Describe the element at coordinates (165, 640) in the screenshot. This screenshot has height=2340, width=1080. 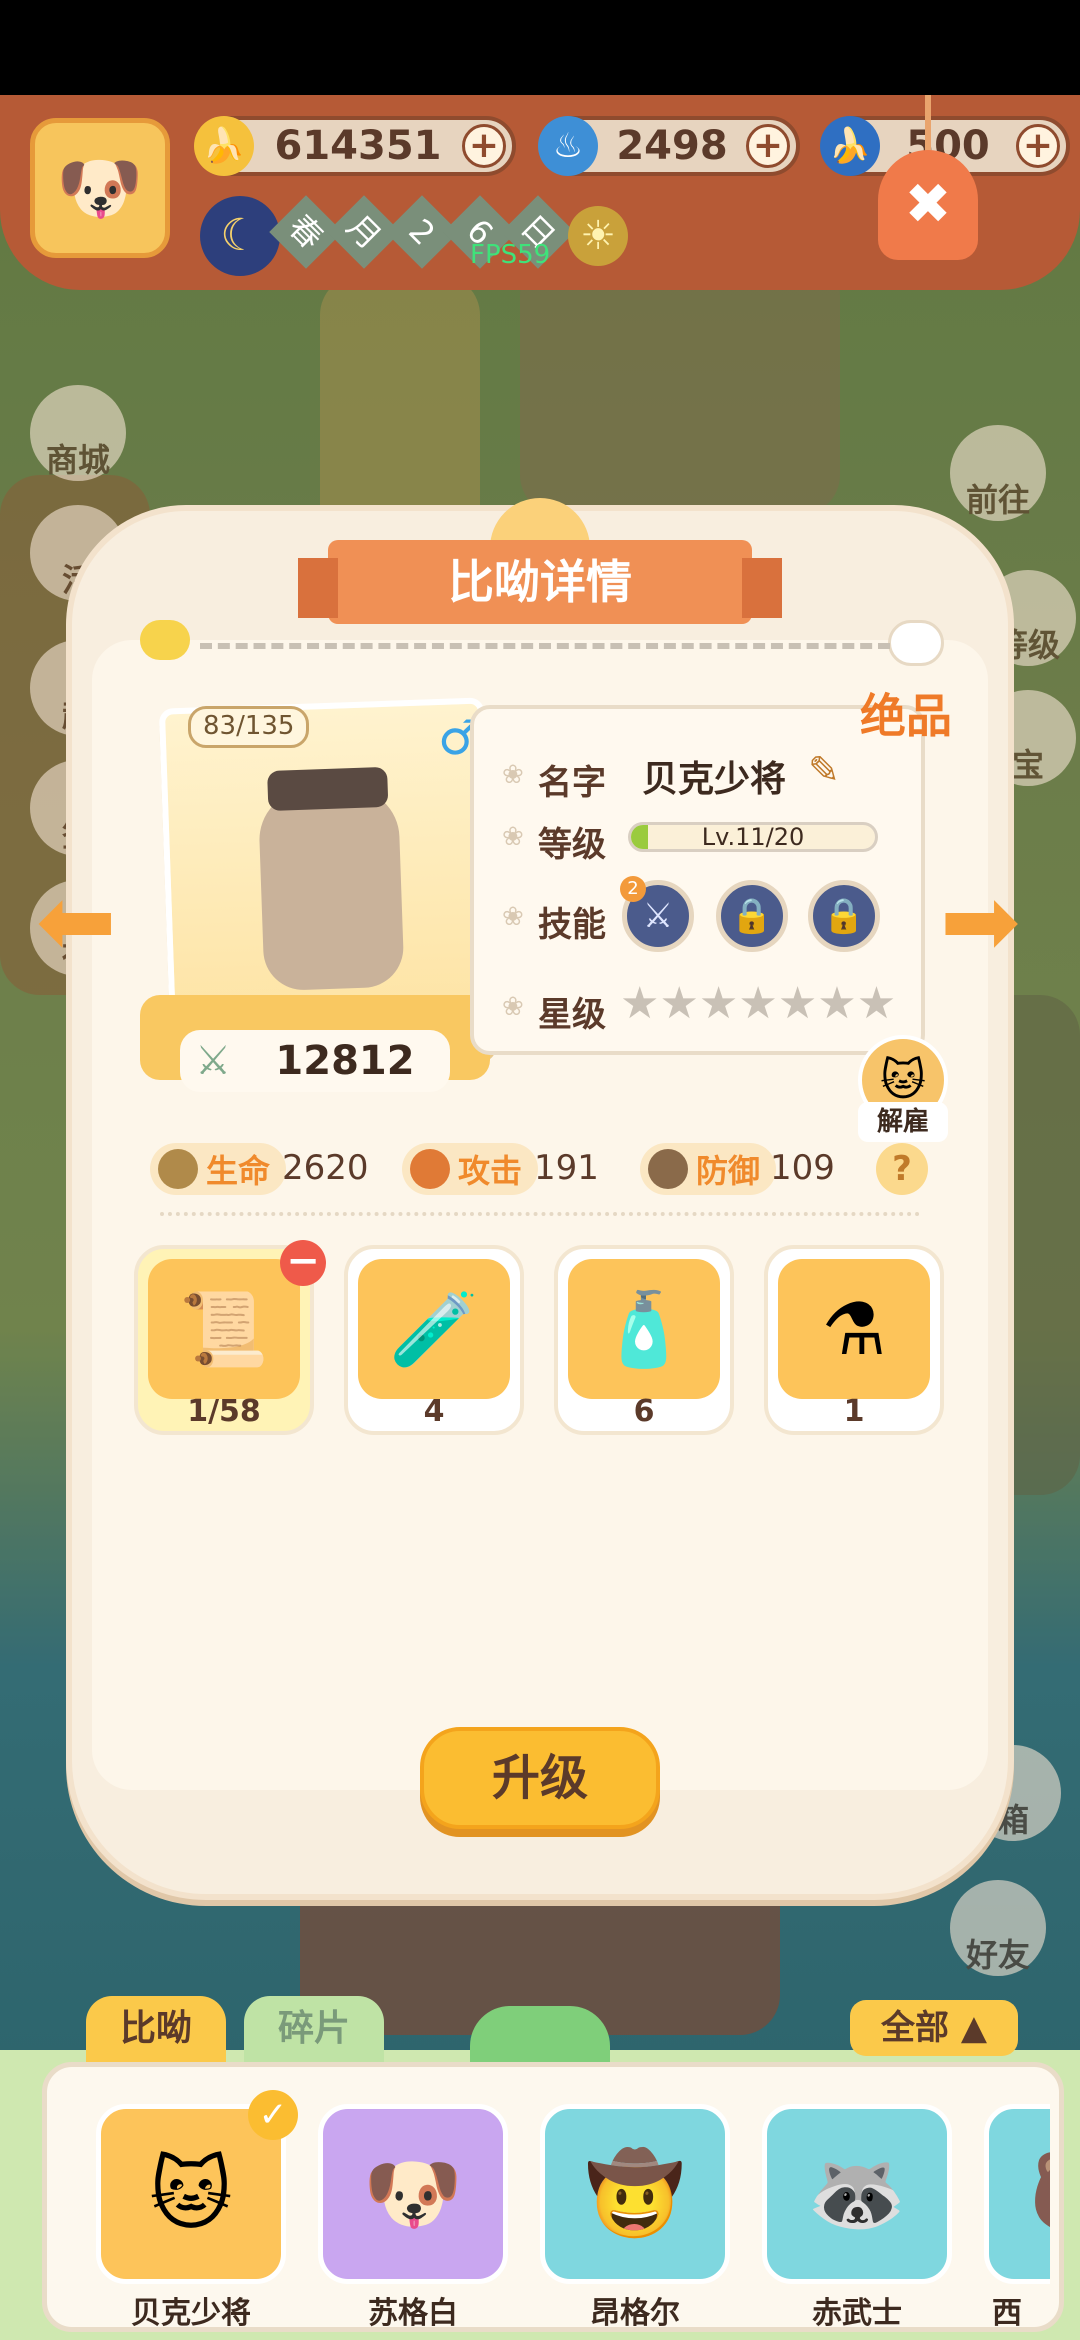
I see `yellow-bird-icon` at that location.